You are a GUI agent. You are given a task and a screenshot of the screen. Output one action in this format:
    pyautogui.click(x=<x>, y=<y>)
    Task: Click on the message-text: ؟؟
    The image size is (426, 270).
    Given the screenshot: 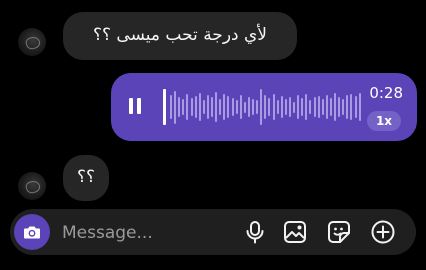 What is the action you would take?
    pyautogui.click(x=86, y=177)
    